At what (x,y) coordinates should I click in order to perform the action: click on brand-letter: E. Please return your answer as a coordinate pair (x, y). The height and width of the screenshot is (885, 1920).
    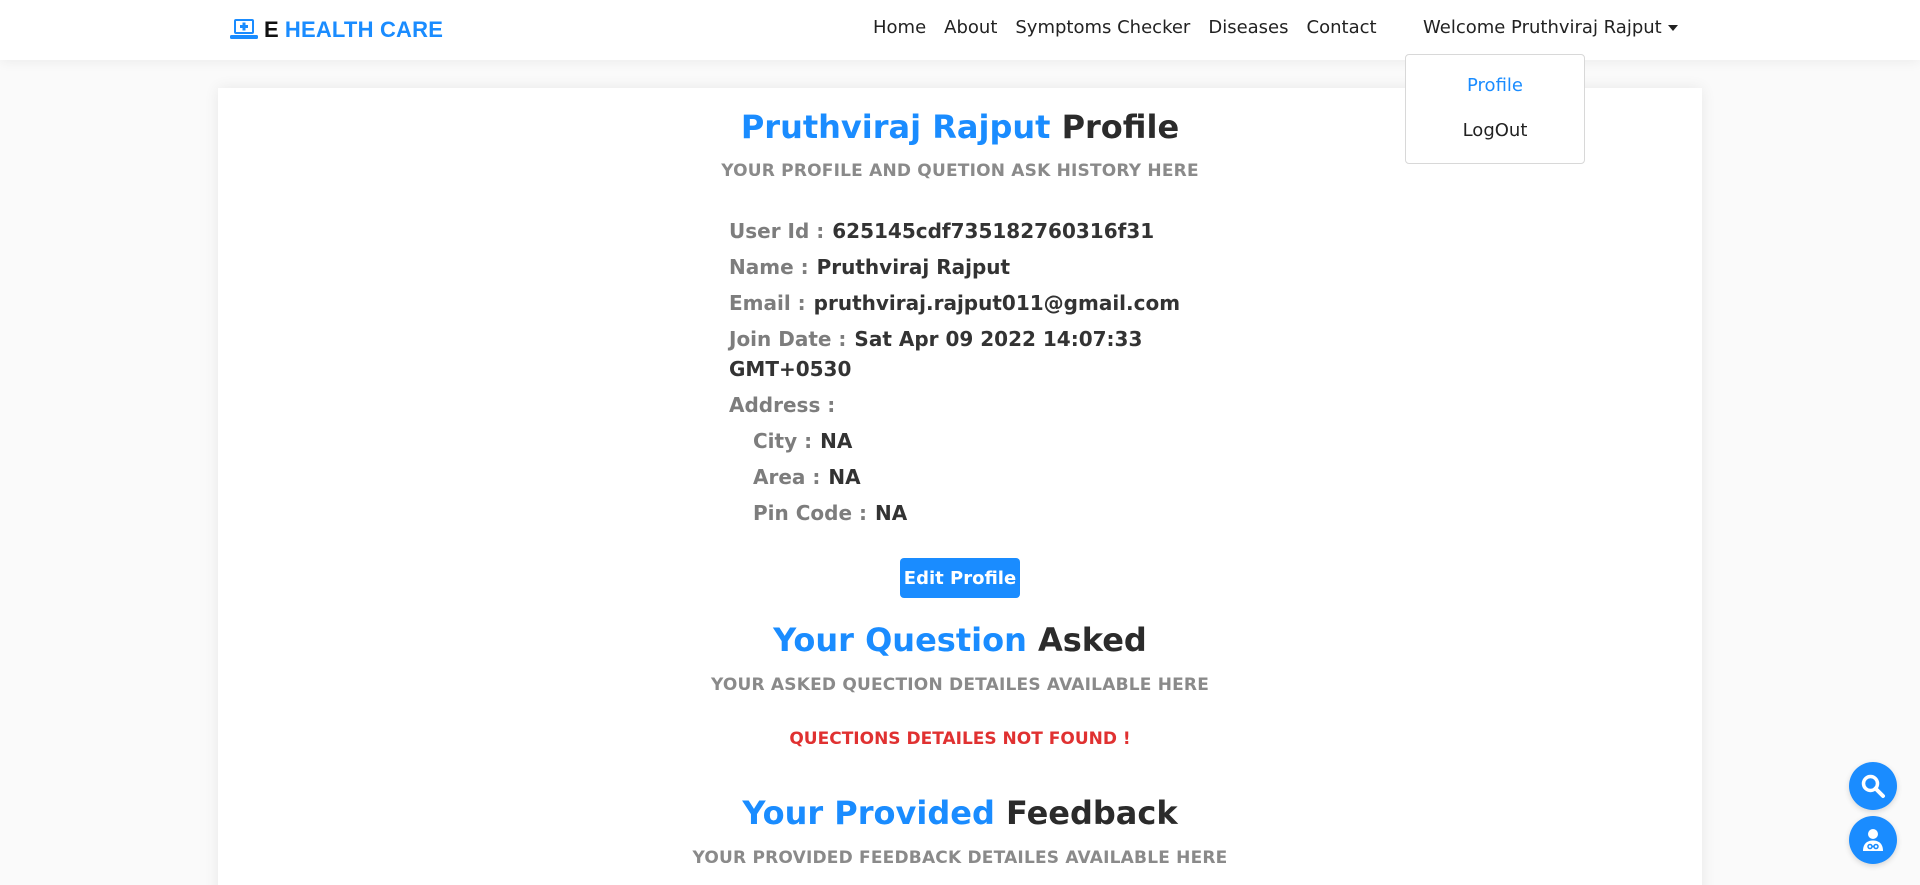
    Looking at the image, I should click on (271, 29).